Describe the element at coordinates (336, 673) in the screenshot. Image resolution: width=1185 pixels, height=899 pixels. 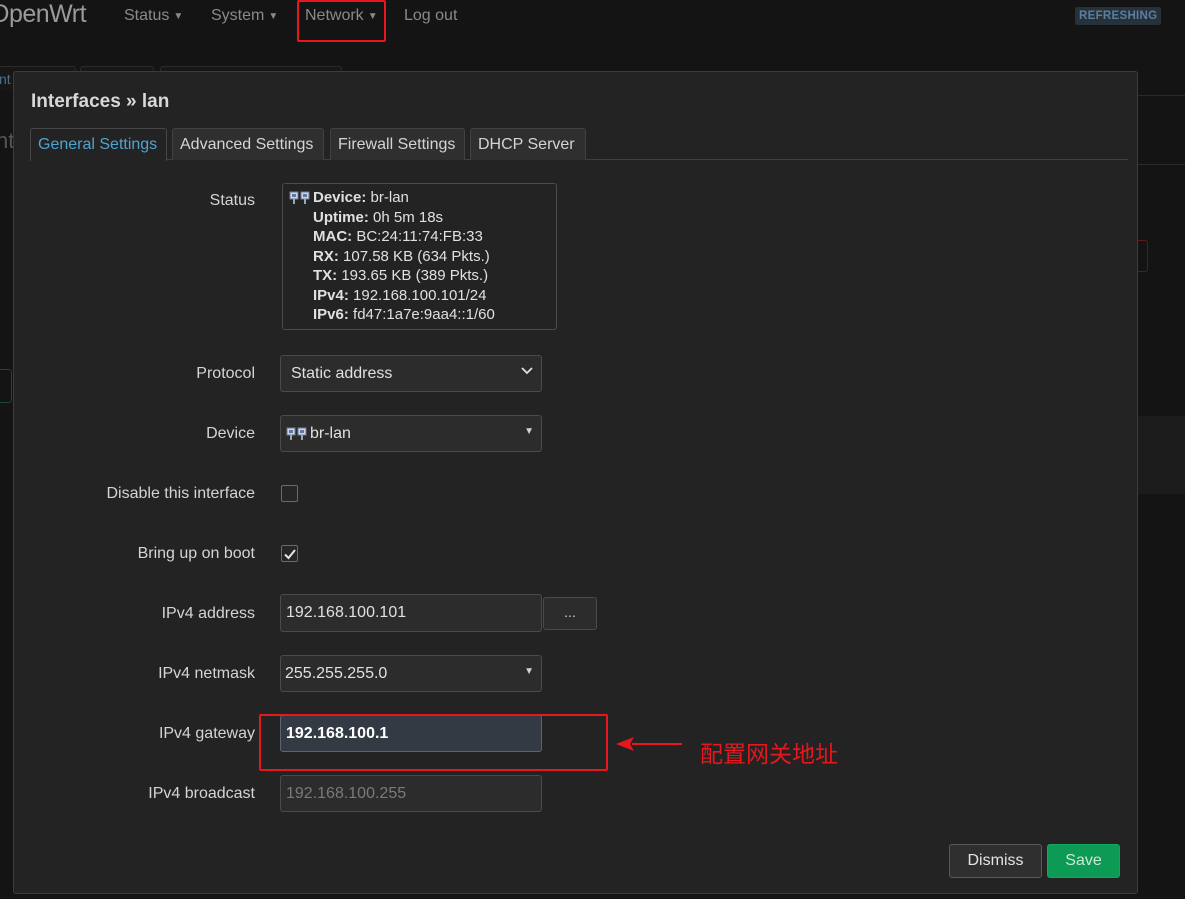
I see `ipv4-netmask-value: 255.255.255.0` at that location.